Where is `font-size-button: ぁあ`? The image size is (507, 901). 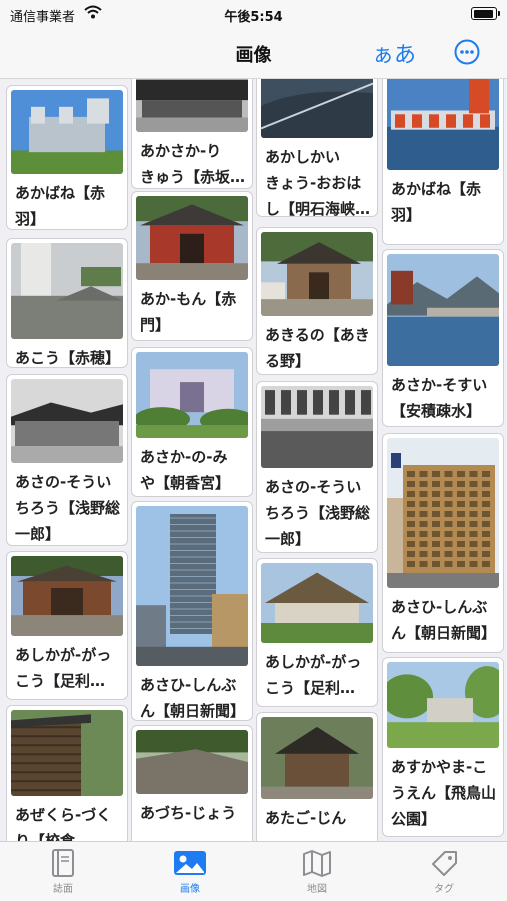
font-size-button: ぁあ is located at coordinates (394, 53).